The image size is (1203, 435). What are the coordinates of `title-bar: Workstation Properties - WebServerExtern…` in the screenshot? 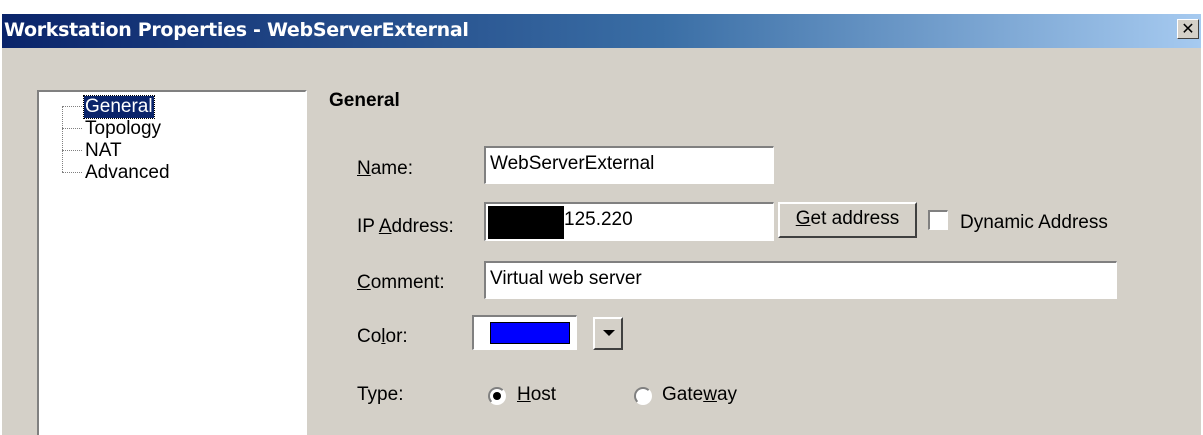 It's located at (601, 31).